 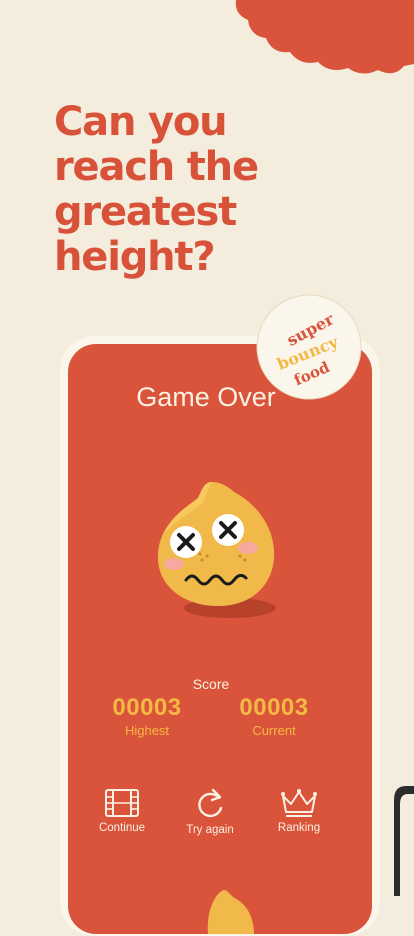 What do you see at coordinates (141, 122) in the screenshot?
I see `headline-line-1: Can you` at bounding box center [141, 122].